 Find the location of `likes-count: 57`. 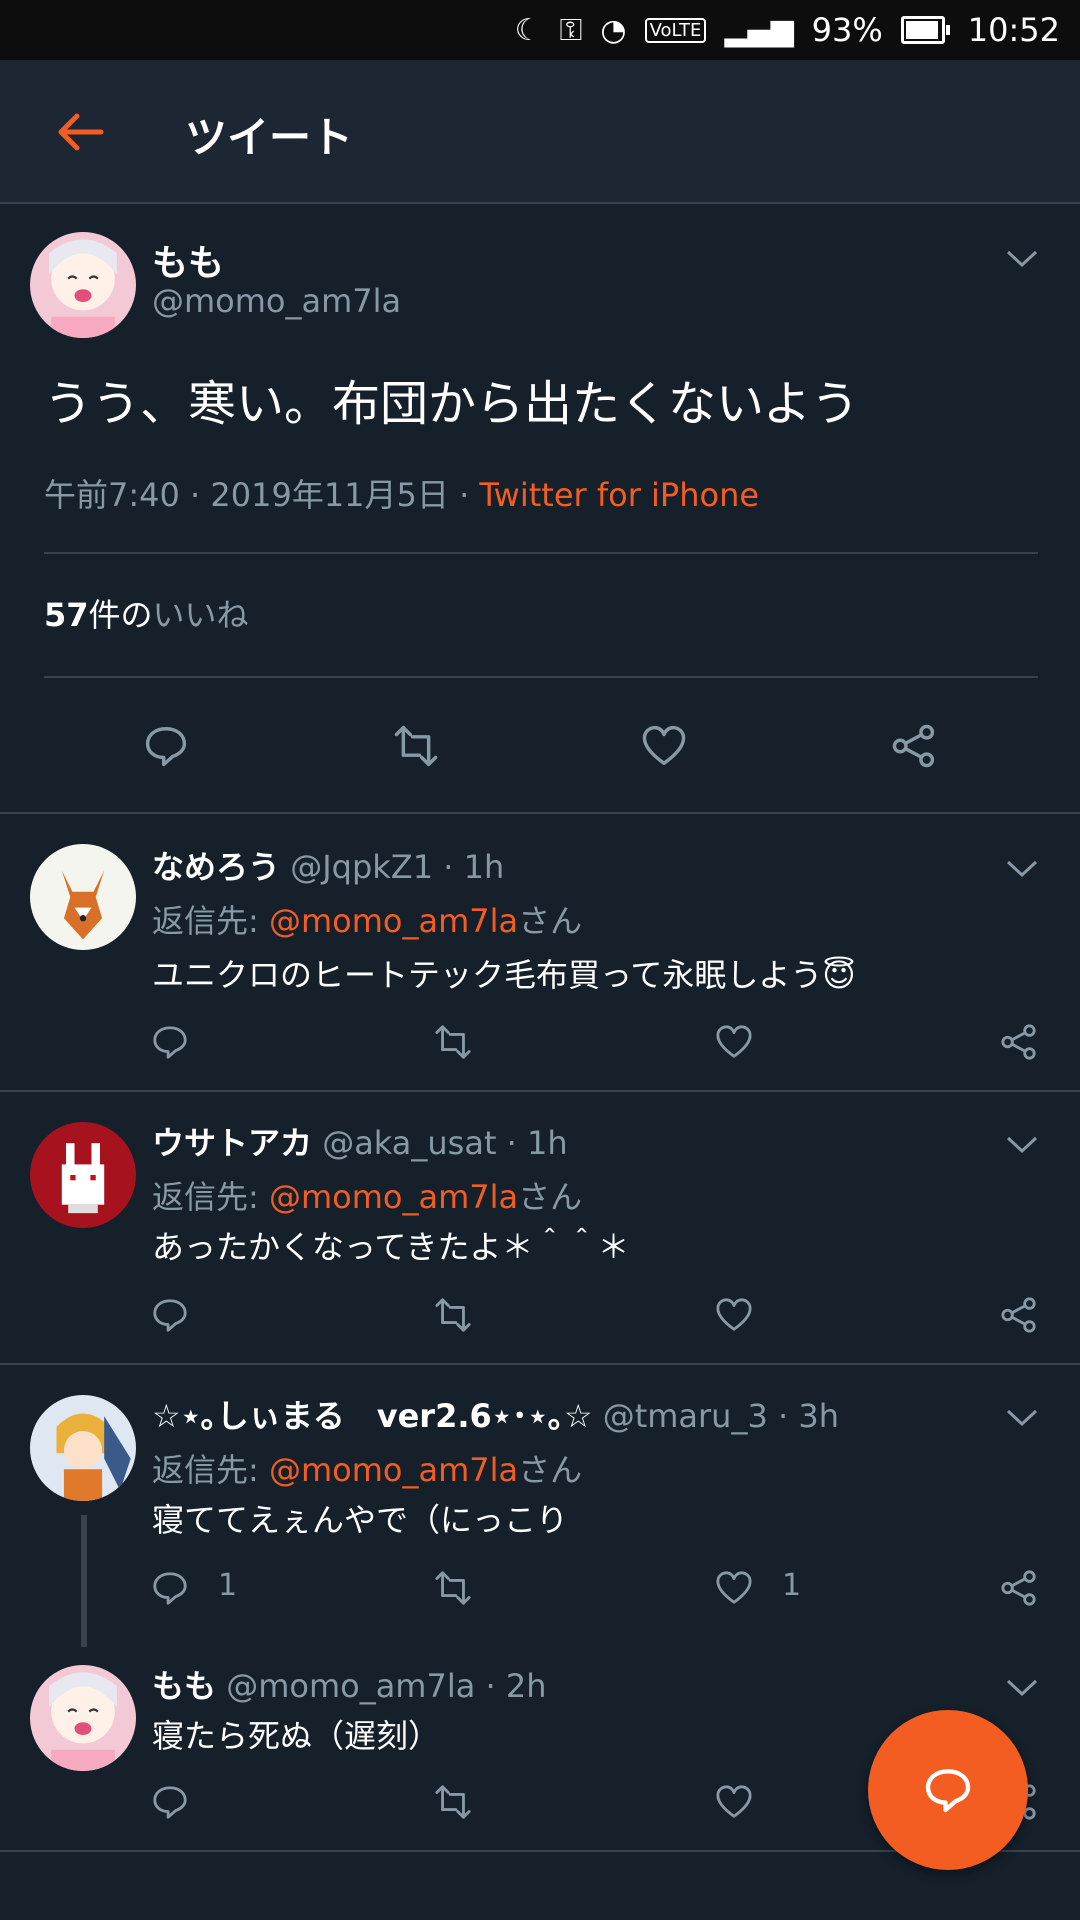

likes-count: 57 is located at coordinates (66, 615).